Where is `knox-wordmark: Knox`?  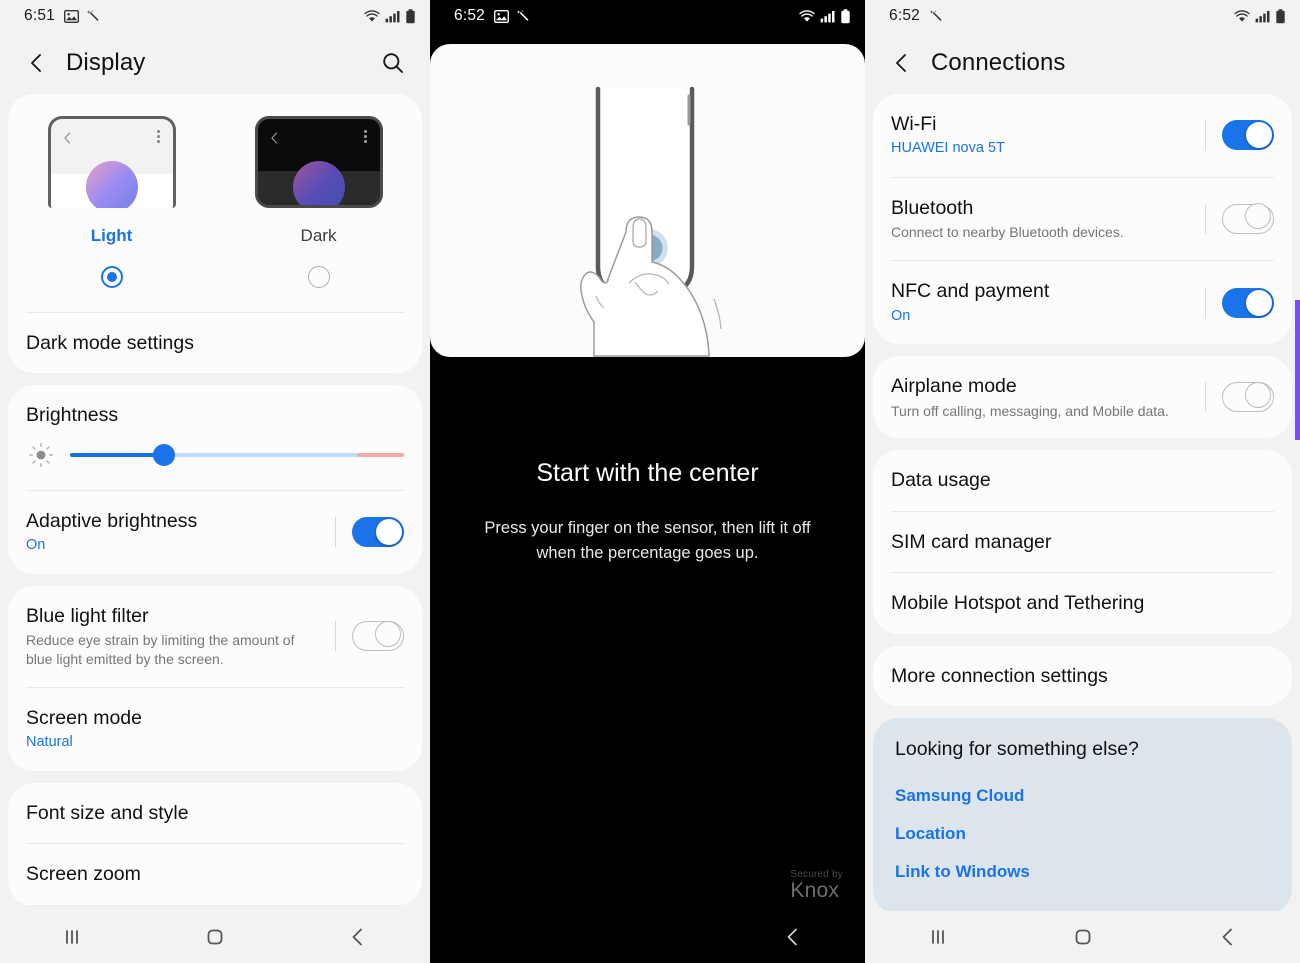 knox-wordmark: Knox is located at coordinates (815, 890).